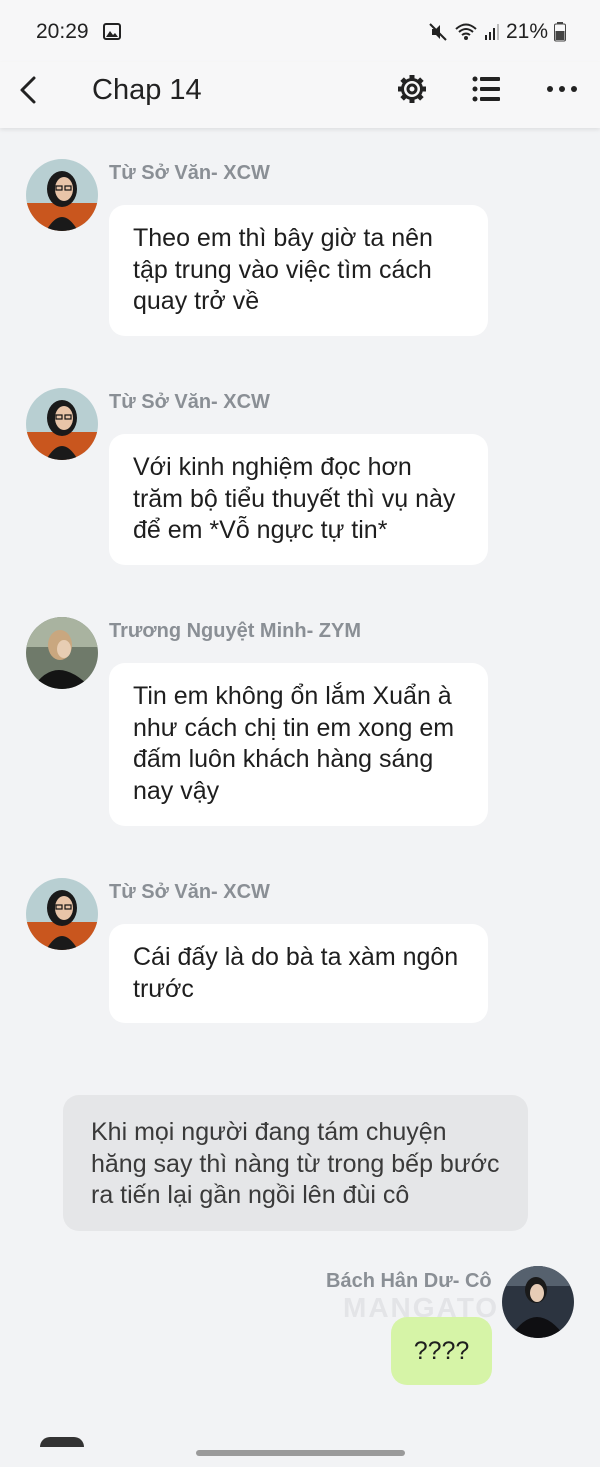 This screenshot has height=1467, width=600. Describe the element at coordinates (409, 1281) in the screenshot. I see `own-message-sender: Bách Hân Dư- Cô` at that location.